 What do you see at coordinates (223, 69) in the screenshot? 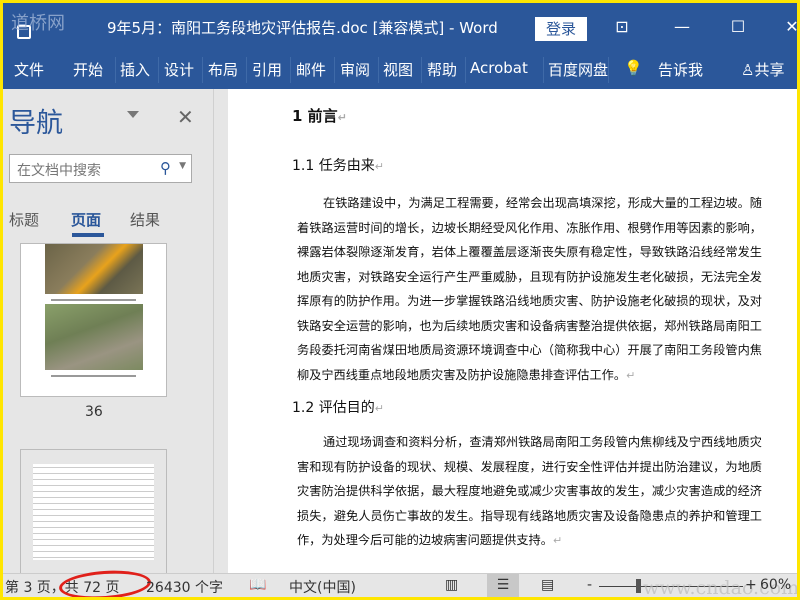
I see `tab-layout: 布局` at bounding box center [223, 69].